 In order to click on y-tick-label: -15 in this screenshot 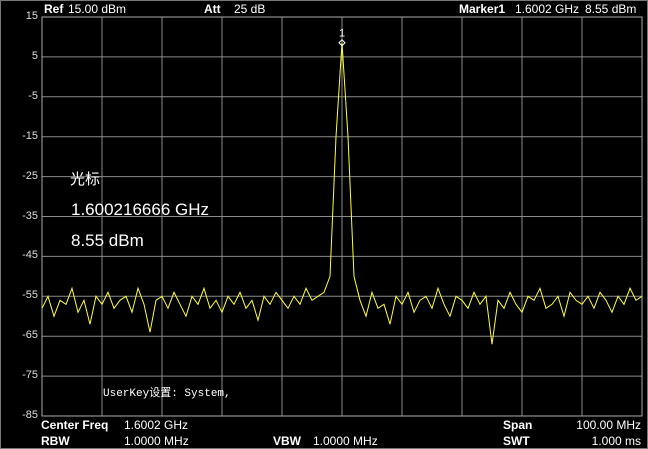, I will do `click(30, 135)`.